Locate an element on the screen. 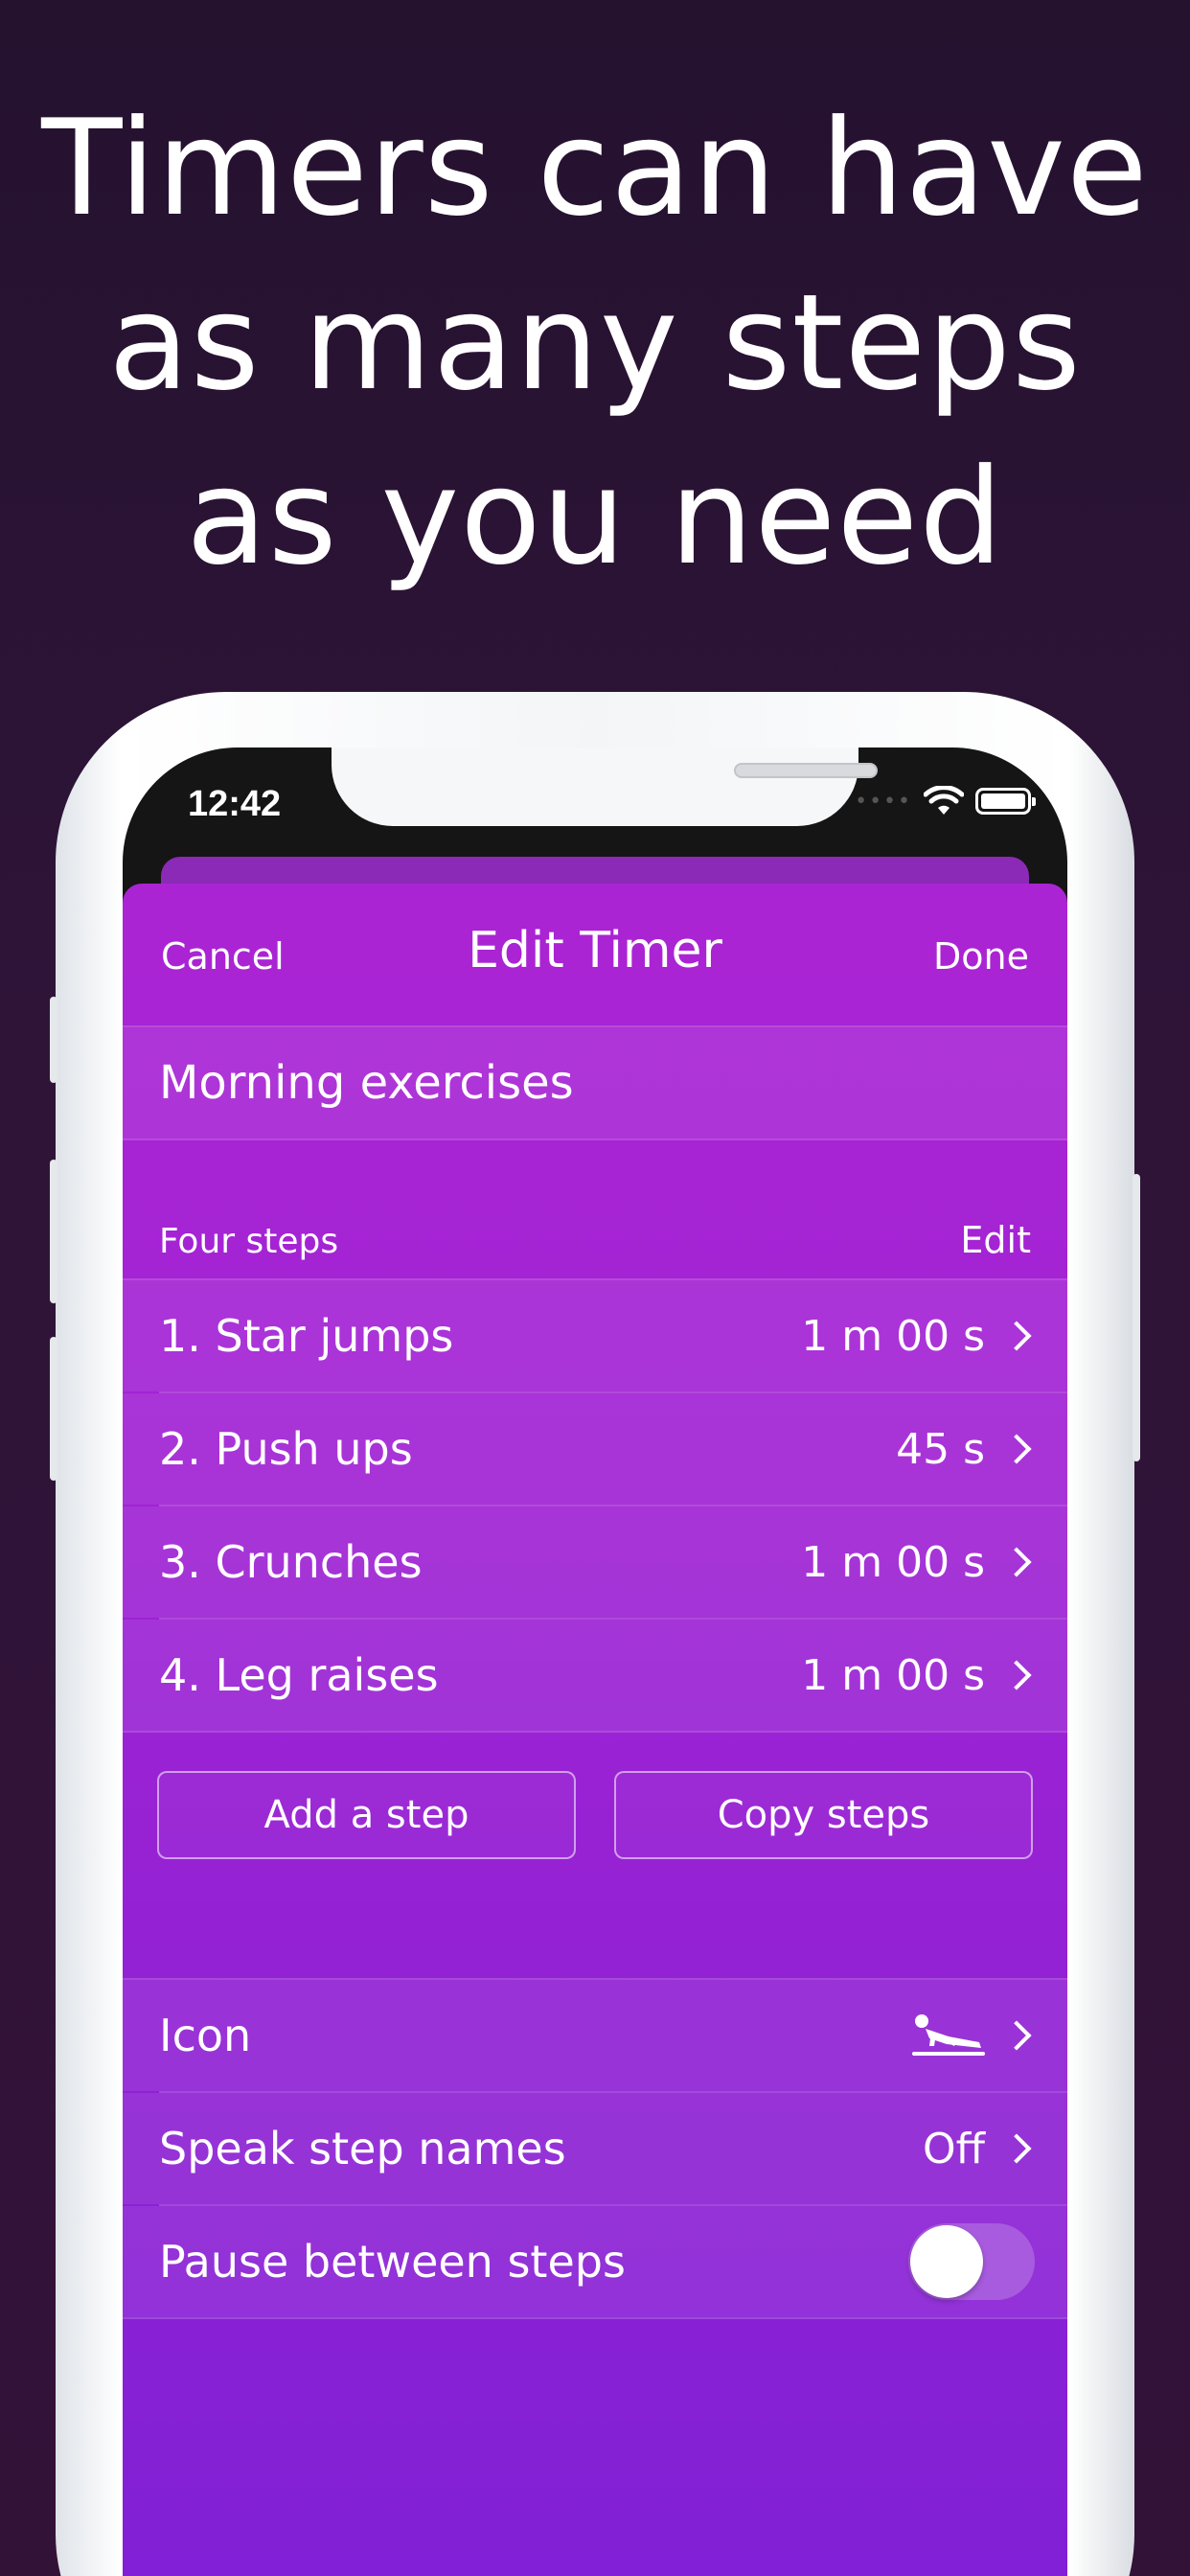  pause-between-steps-row: Pause between steps is located at coordinates (595, 2261).